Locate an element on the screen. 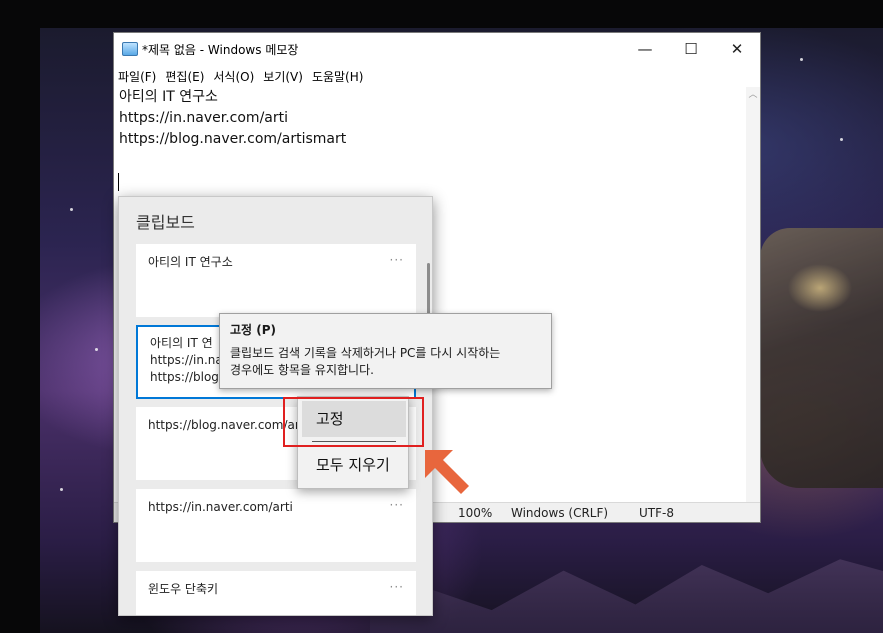 The width and height of the screenshot is (883, 633). tooltip-title: 고정 (P) is located at coordinates (253, 330).